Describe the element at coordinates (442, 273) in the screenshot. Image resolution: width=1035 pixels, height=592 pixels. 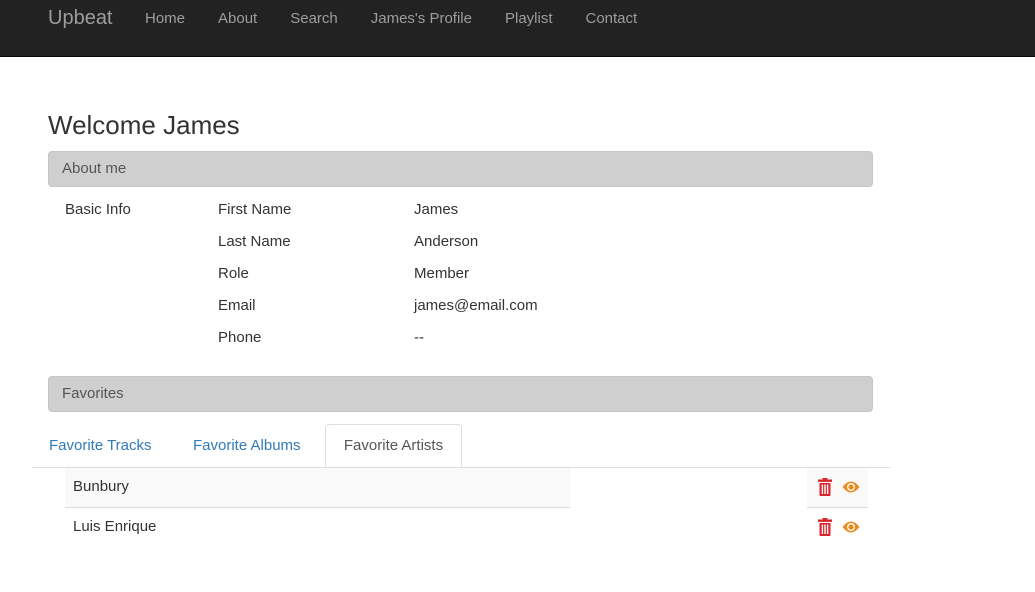
I see `field-value: Member` at that location.